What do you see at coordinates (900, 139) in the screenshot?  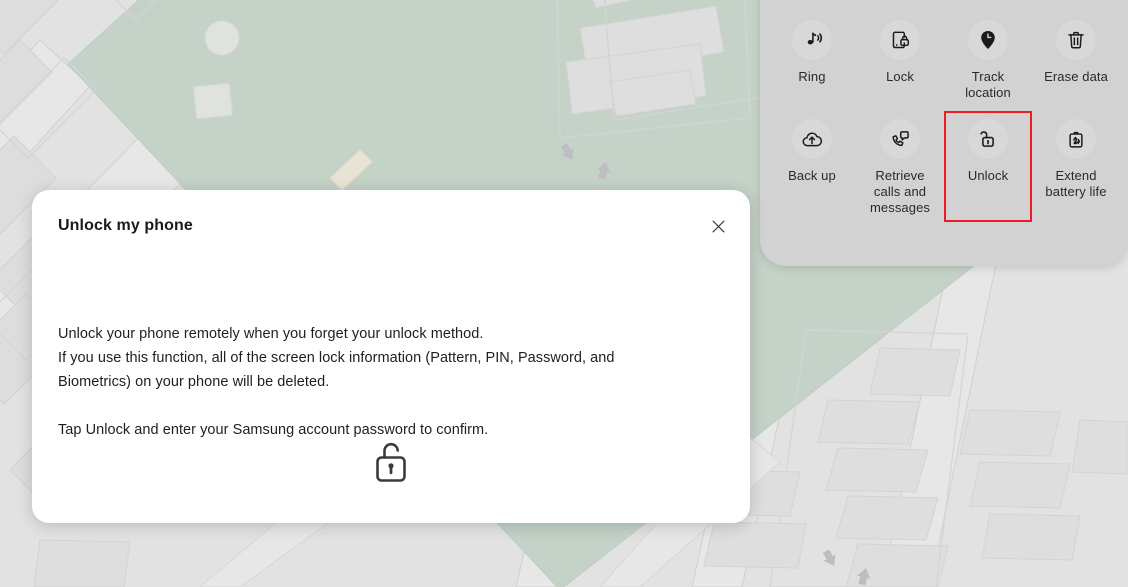 I see `phone-message-icon` at bounding box center [900, 139].